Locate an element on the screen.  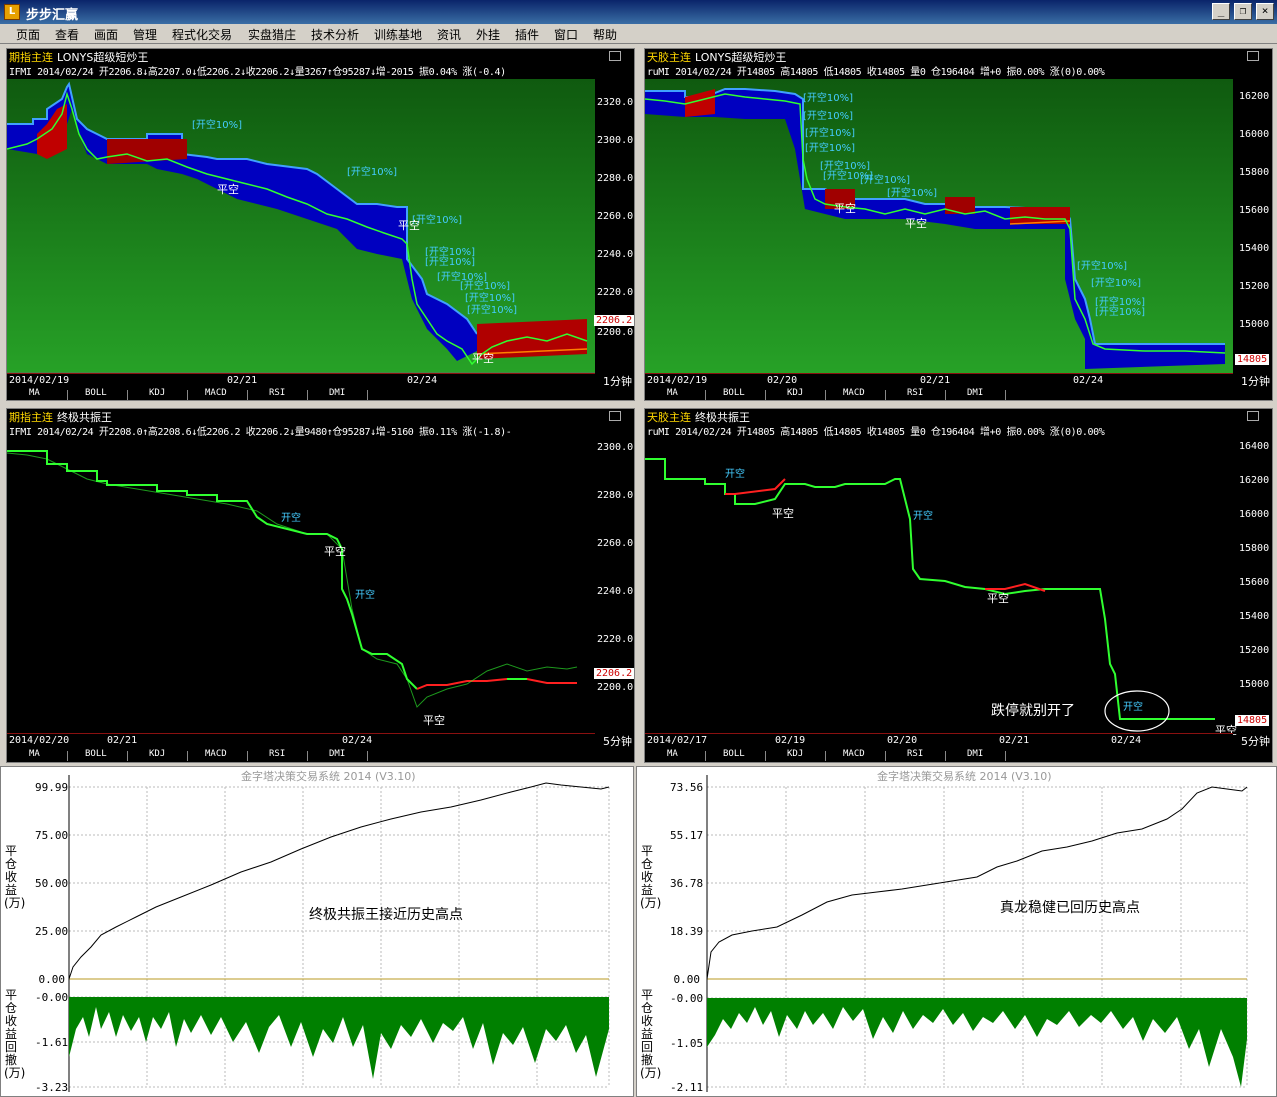
last-price-tag: 2206.2 is located at coordinates (614, 320).